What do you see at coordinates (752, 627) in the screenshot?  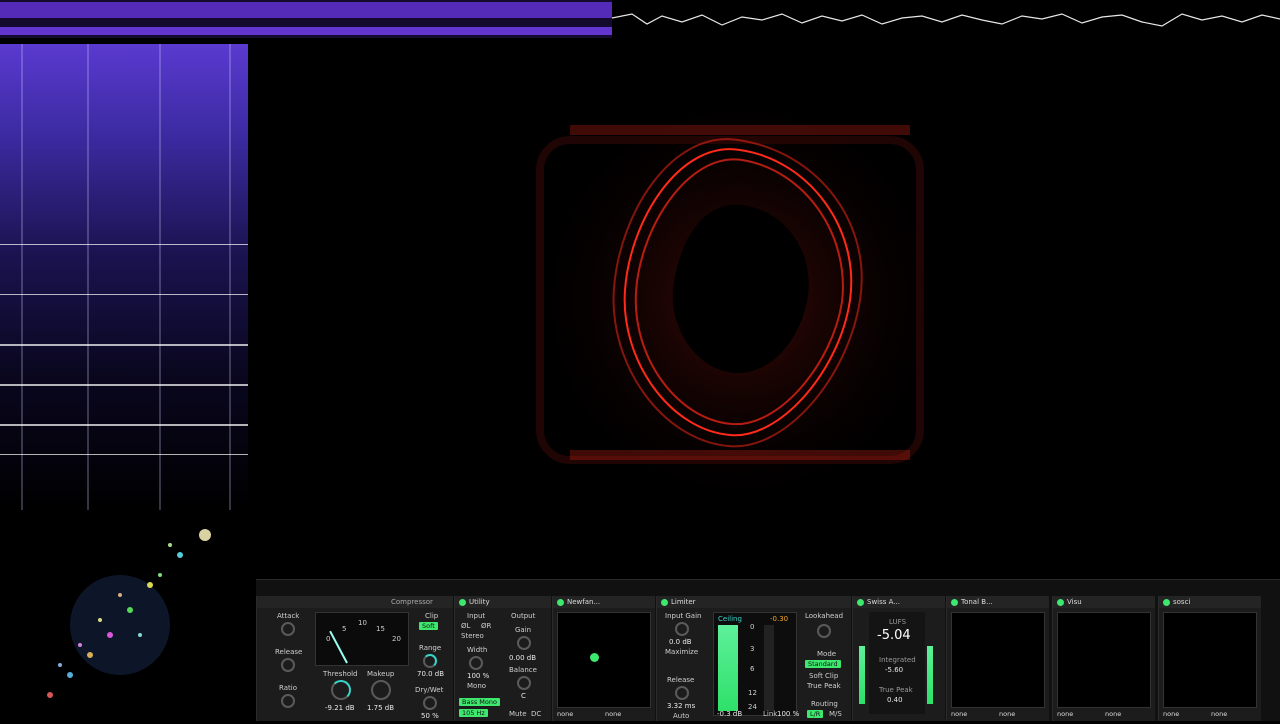 I see `scale-0: 0` at bounding box center [752, 627].